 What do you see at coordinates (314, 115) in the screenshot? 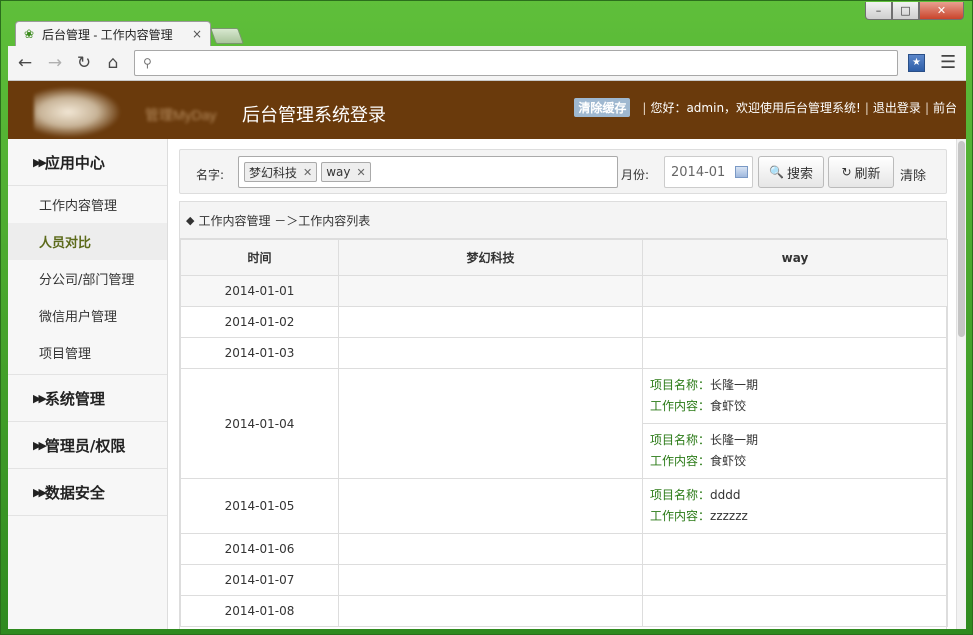
I see `site-title: 后台管理系统登录` at bounding box center [314, 115].